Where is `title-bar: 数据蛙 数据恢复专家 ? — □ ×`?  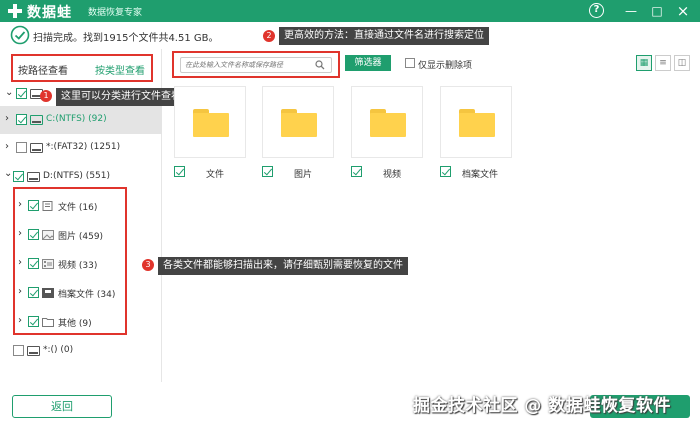
title-bar: 数据蛙 数据恢复专家 ? — □ × is located at coordinates (350, 11).